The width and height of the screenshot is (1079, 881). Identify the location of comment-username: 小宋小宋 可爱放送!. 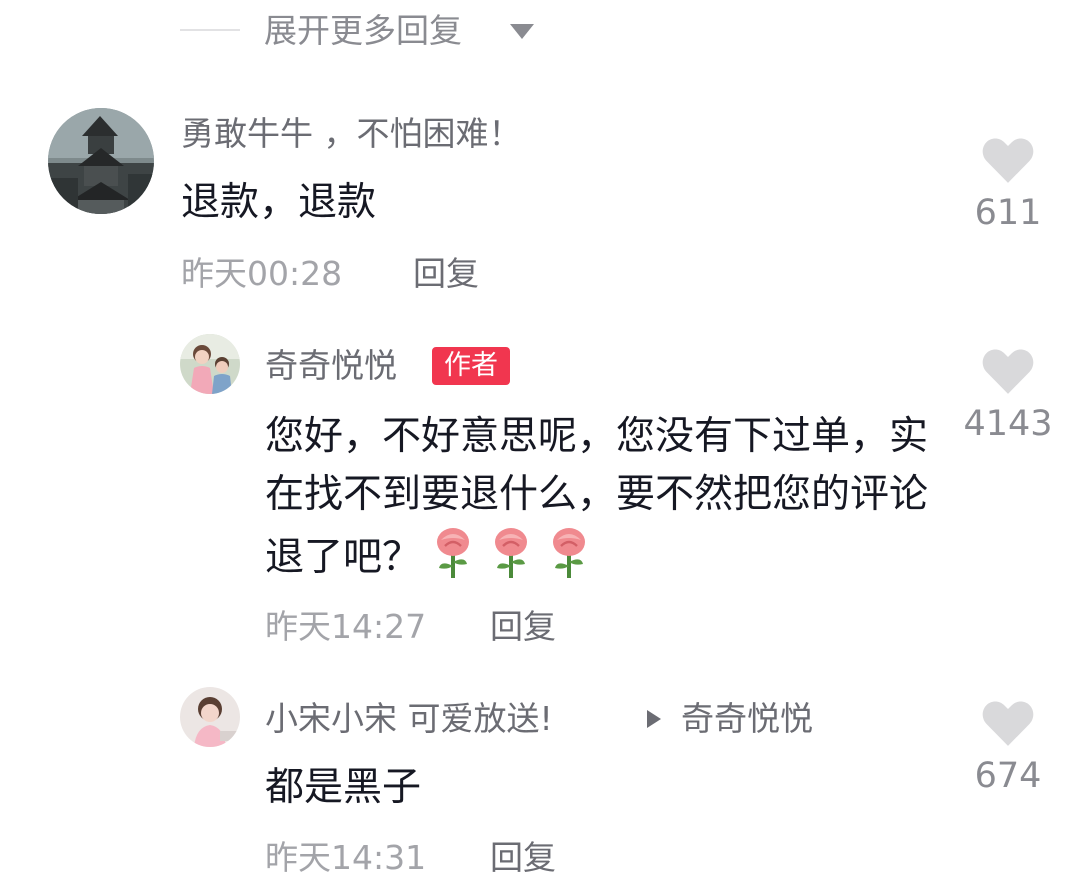
(409, 719).